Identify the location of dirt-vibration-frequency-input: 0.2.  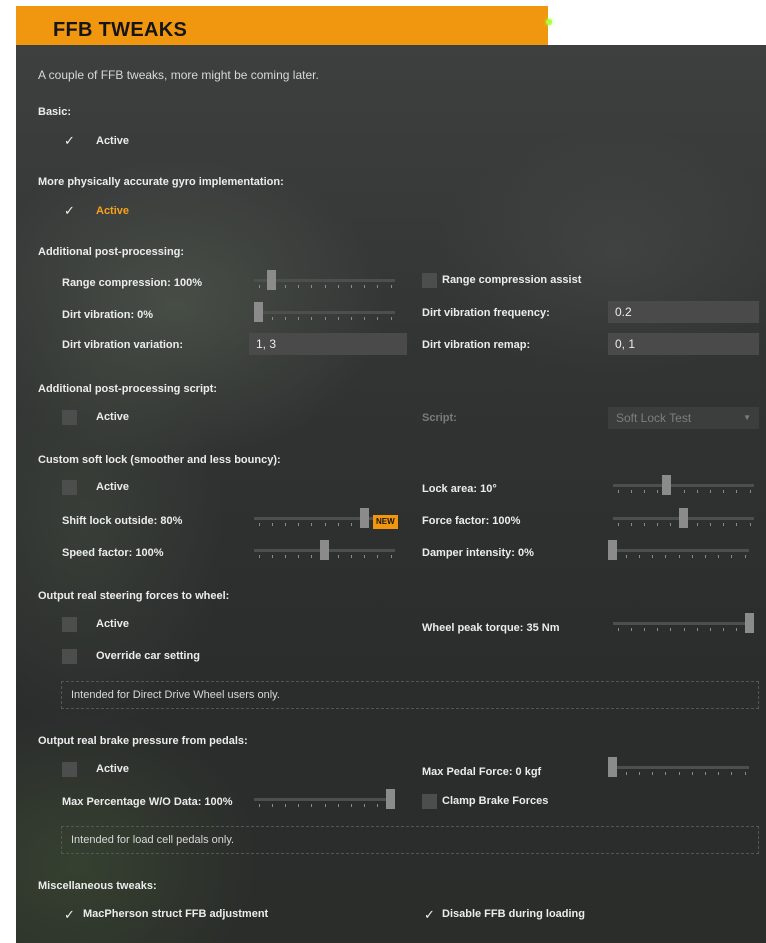
(683, 312).